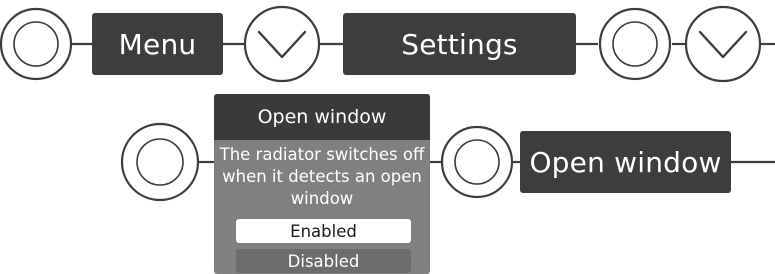 This screenshot has width=775, height=274. Describe the element at coordinates (157, 44) in the screenshot. I see `menu-step-box: Menu` at that location.